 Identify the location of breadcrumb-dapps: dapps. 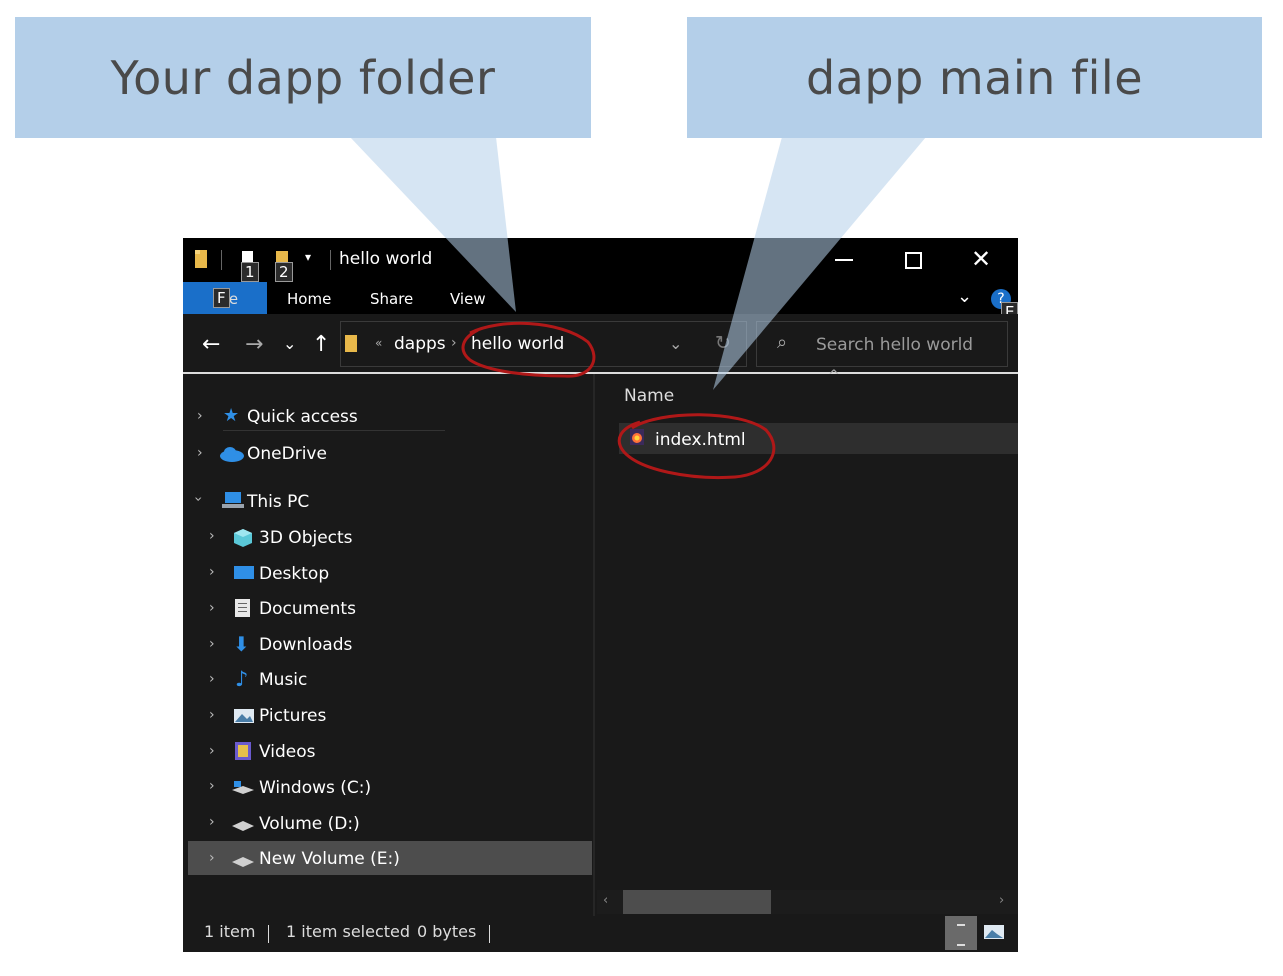
(420, 344).